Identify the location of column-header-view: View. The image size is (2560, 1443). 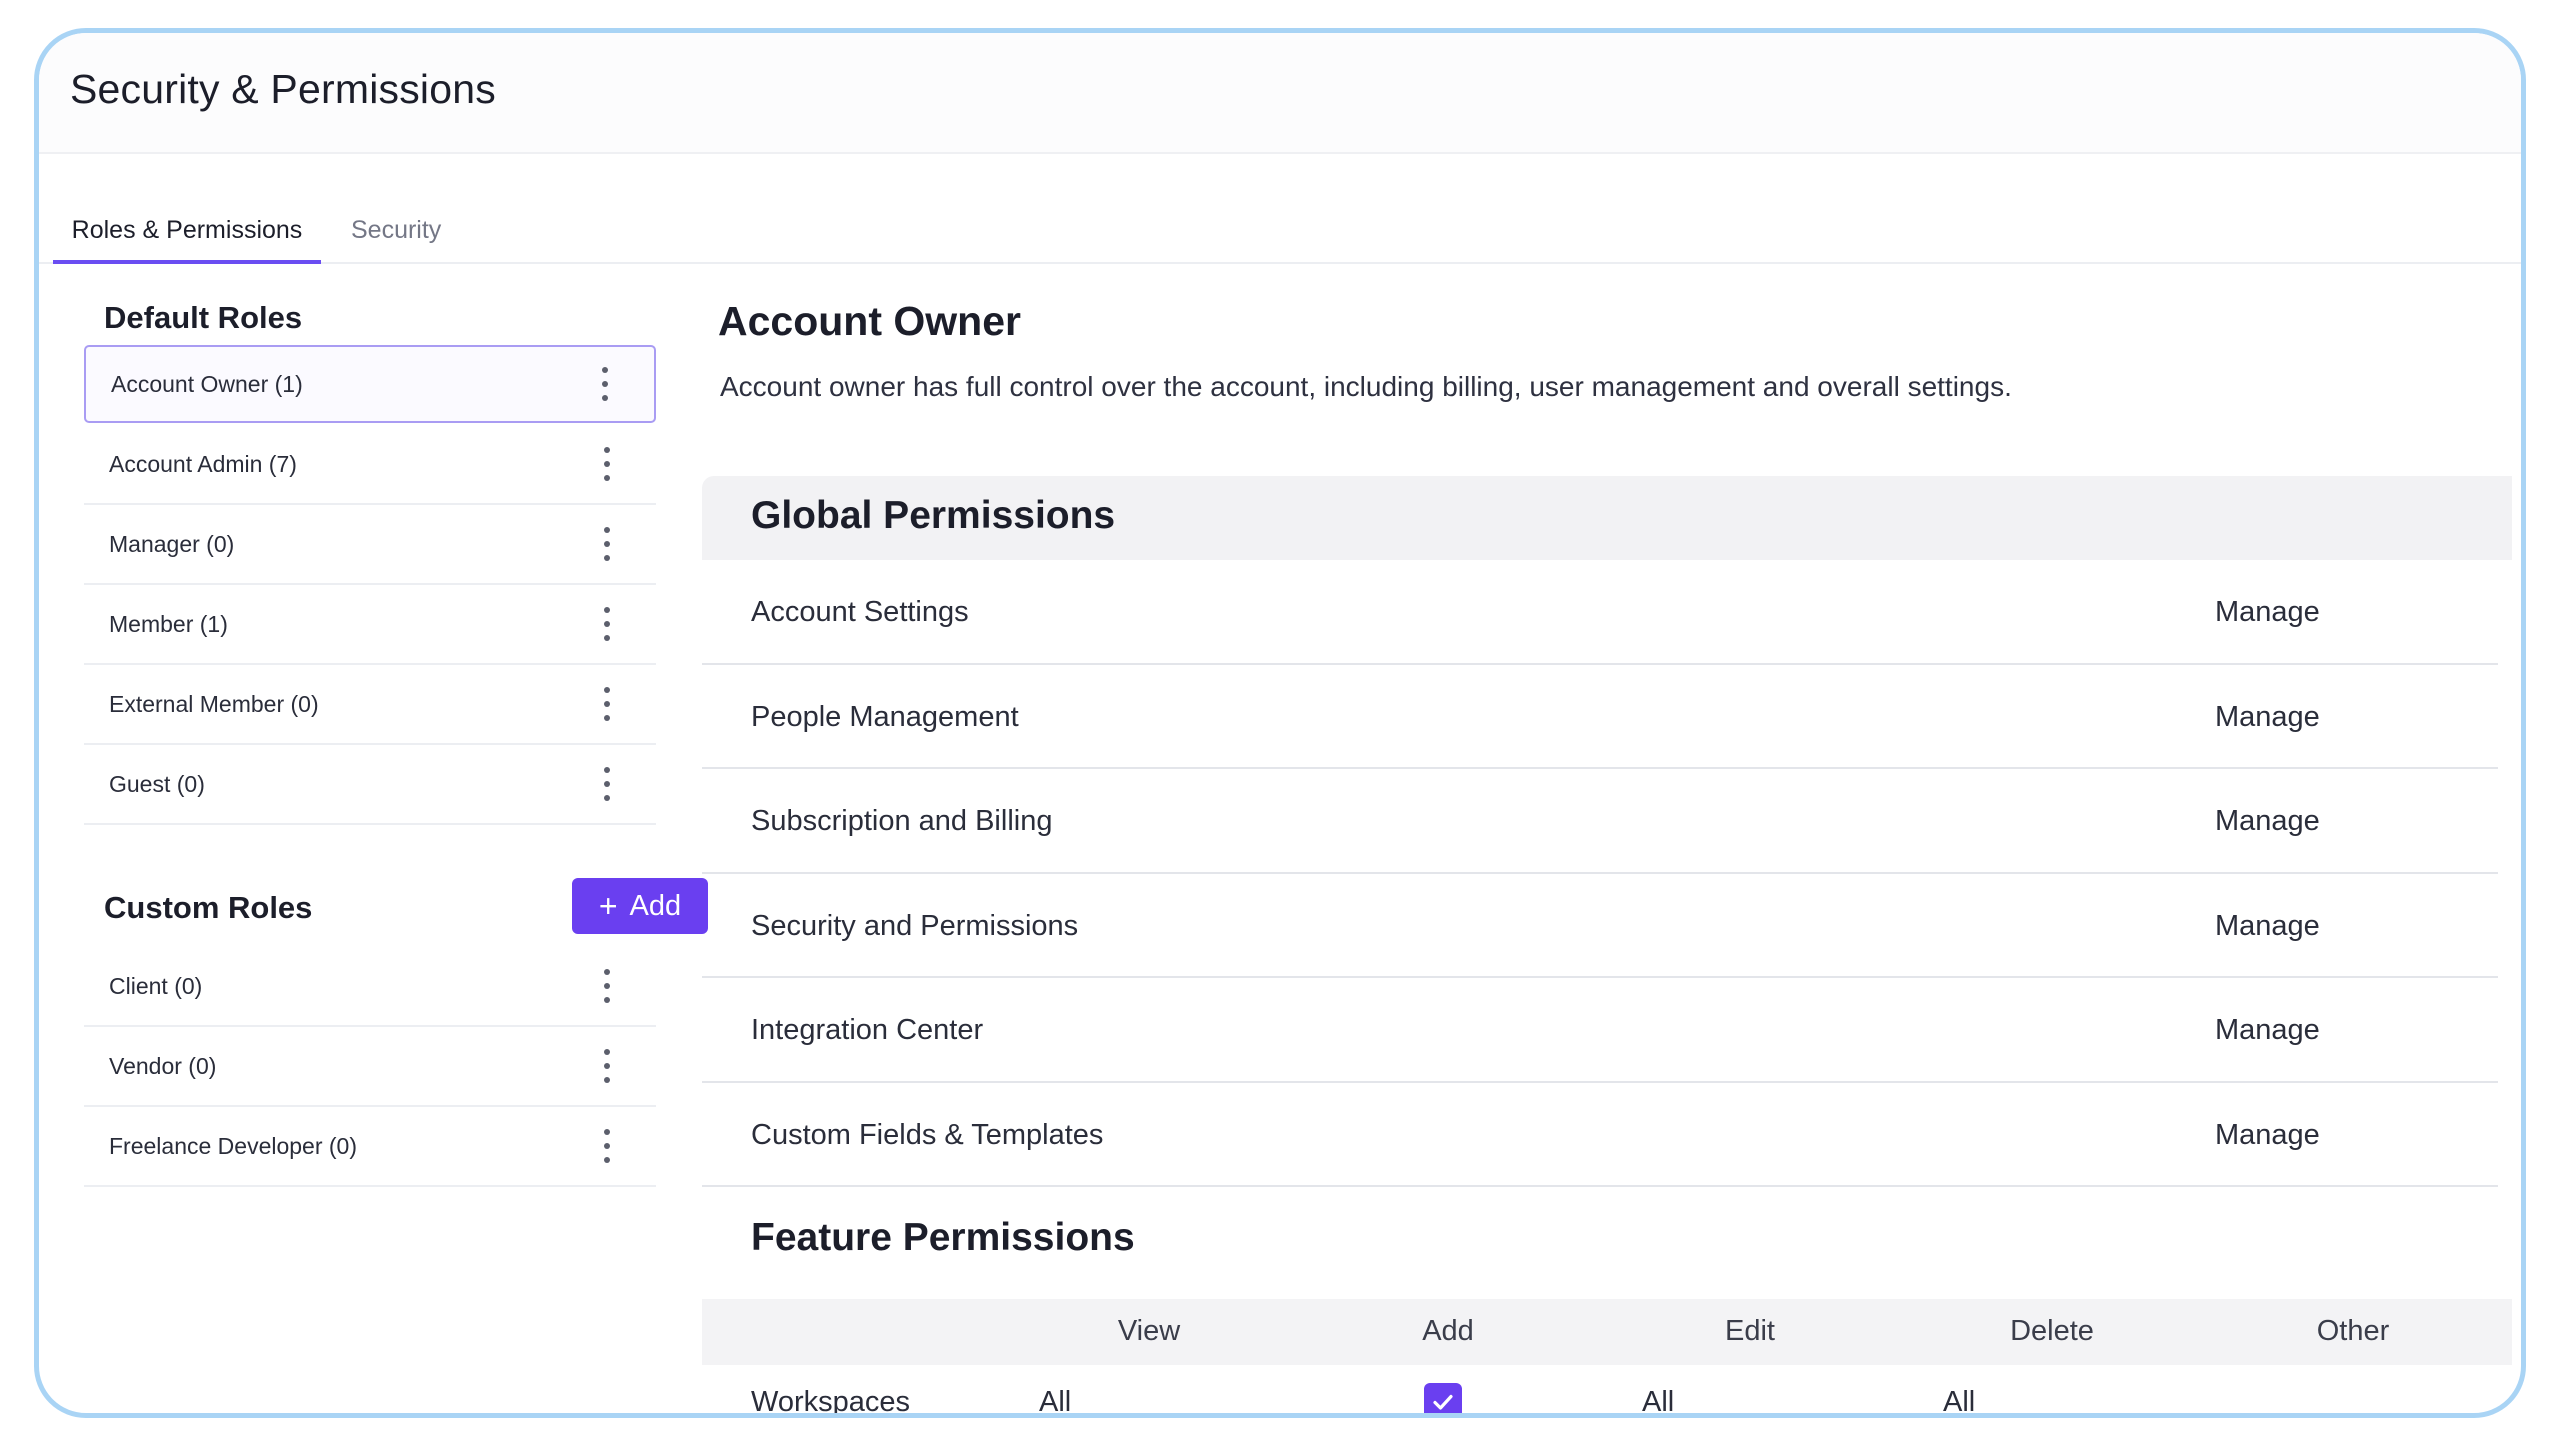
(1149, 1331).